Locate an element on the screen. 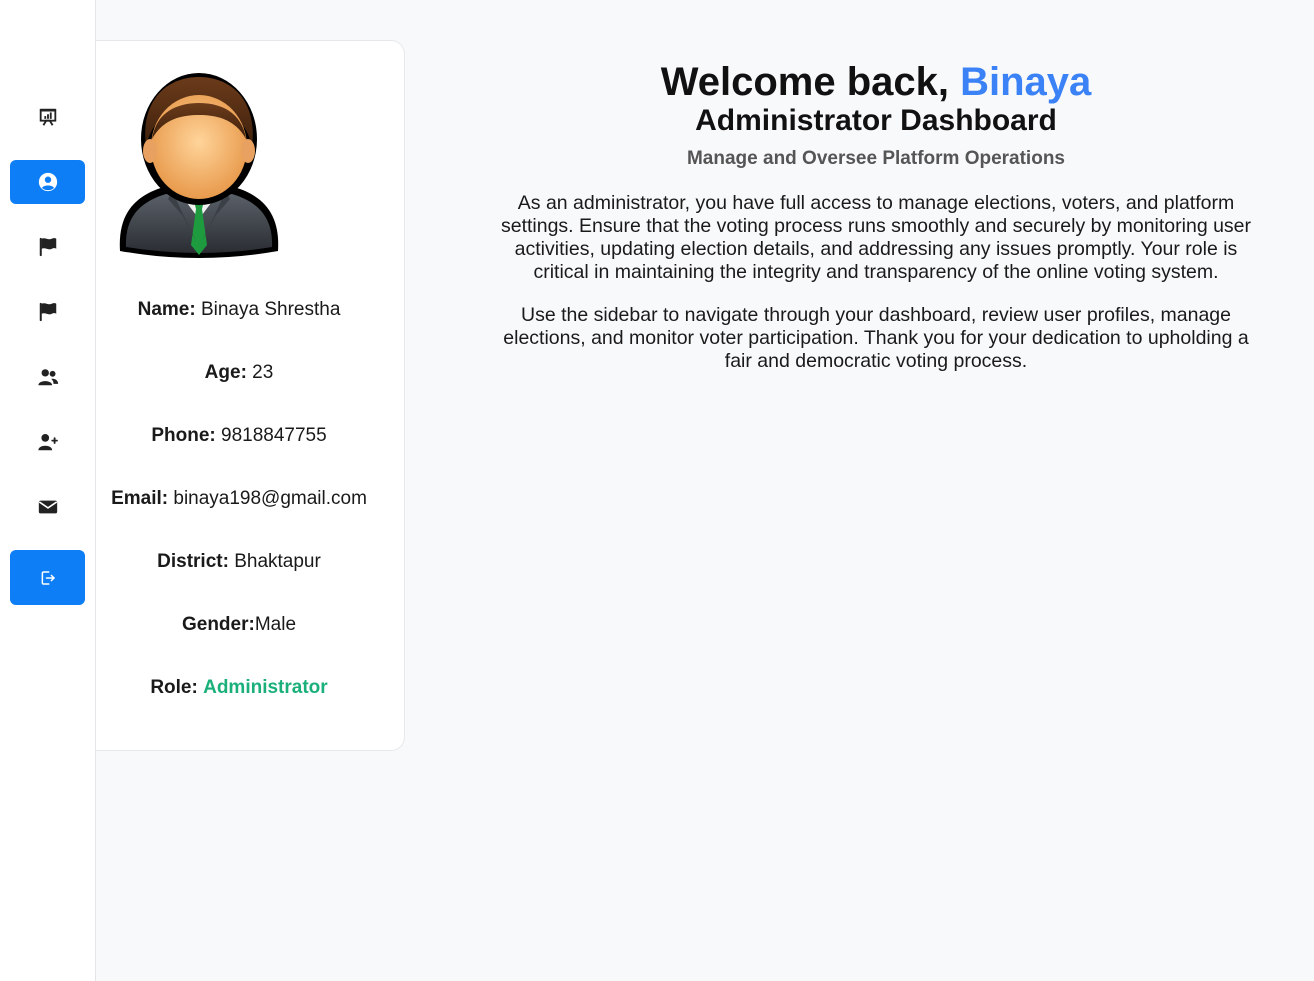 This screenshot has height=981, width=1314. sidebar-item-elections is located at coordinates (47, 247).